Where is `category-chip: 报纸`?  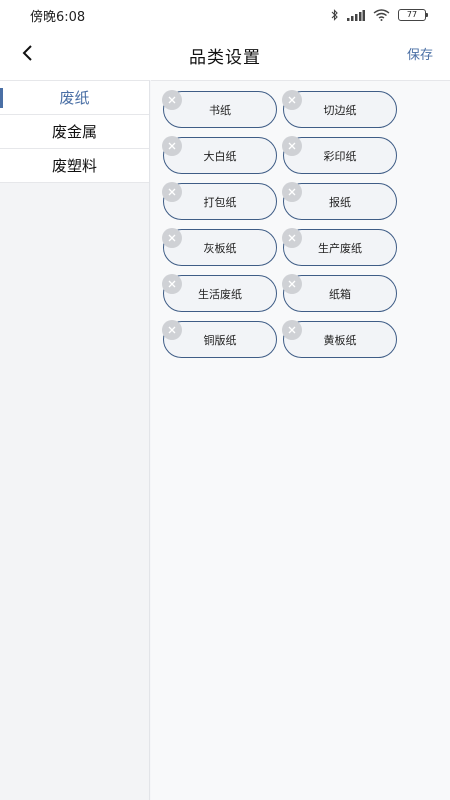 category-chip: 报纸 is located at coordinates (339, 201).